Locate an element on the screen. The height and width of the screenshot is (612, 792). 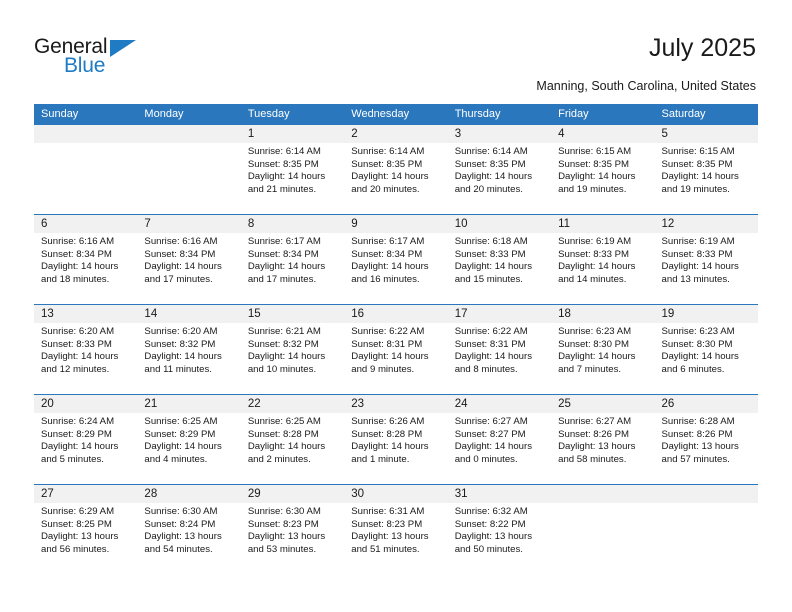
daylight-text: Daylight: 13 hours and 51 minutes. is located at coordinates (390, 543).